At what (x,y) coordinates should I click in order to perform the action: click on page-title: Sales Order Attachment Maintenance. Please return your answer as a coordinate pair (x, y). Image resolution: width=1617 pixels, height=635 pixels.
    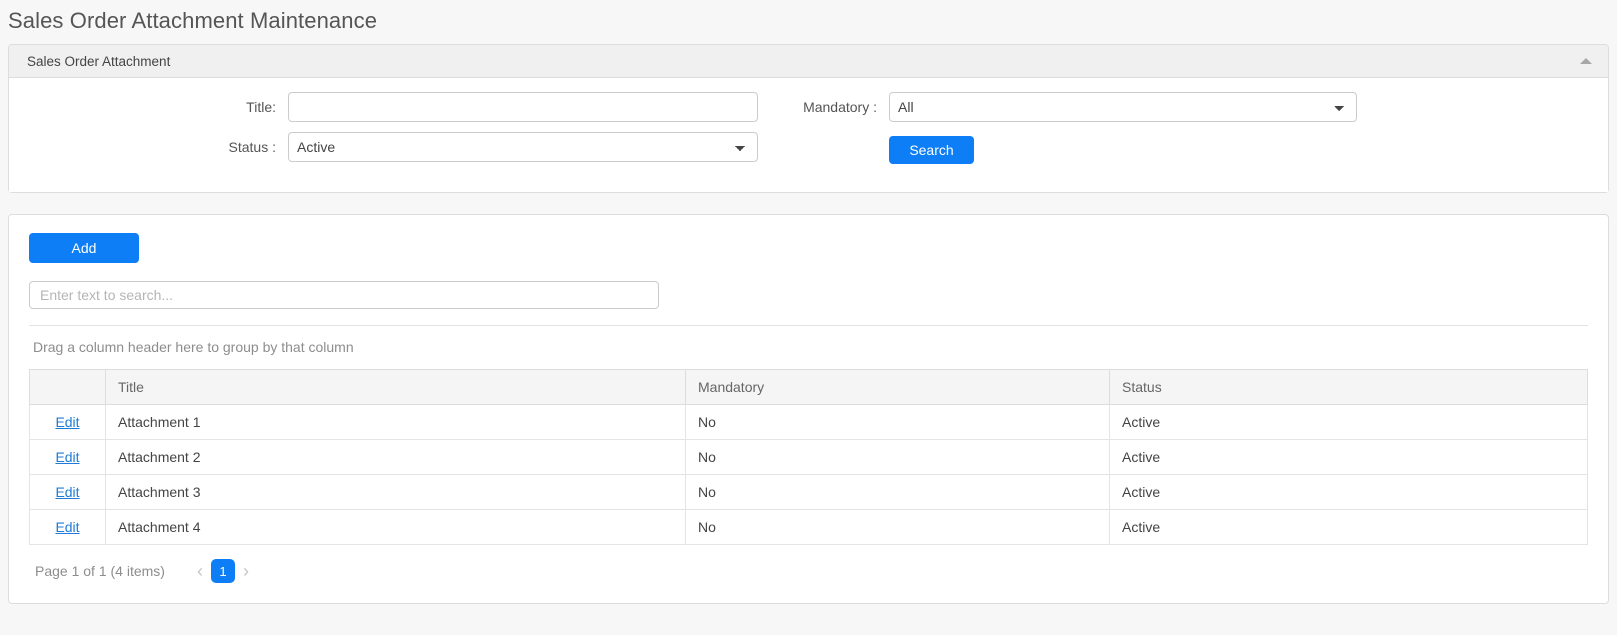
    Looking at the image, I should click on (193, 20).